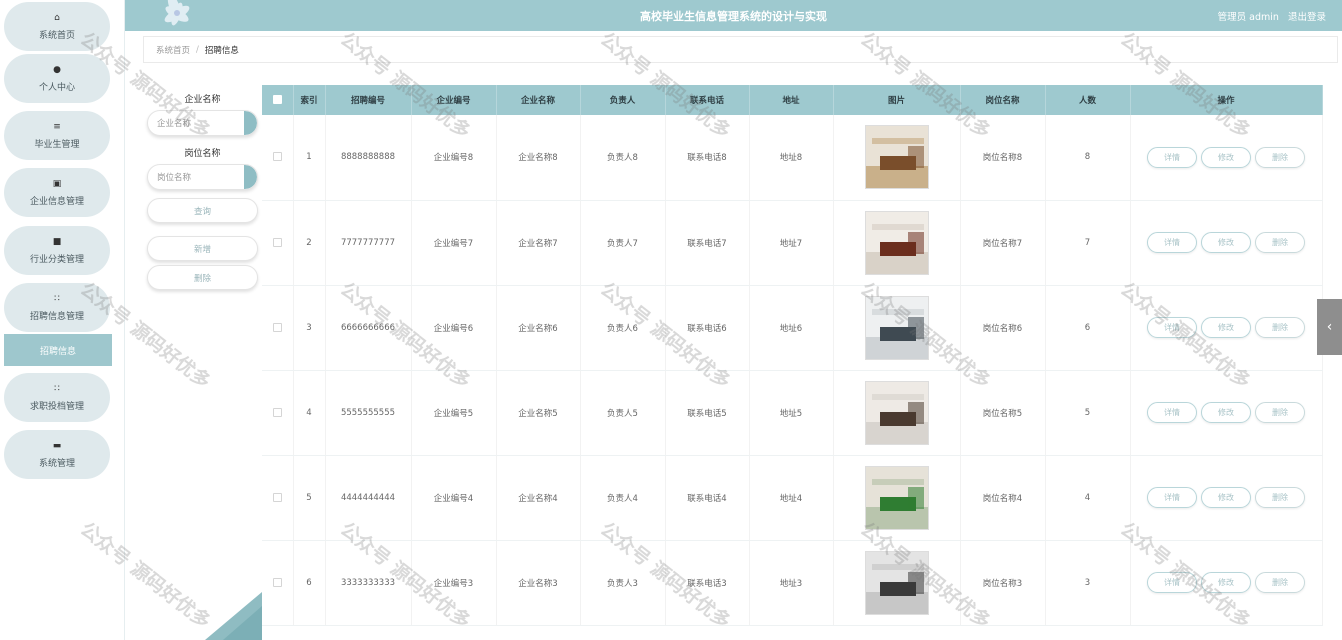 The width and height of the screenshot is (1342, 640). What do you see at coordinates (202, 177) in the screenshot?
I see `job-name-input: 岗位名称` at bounding box center [202, 177].